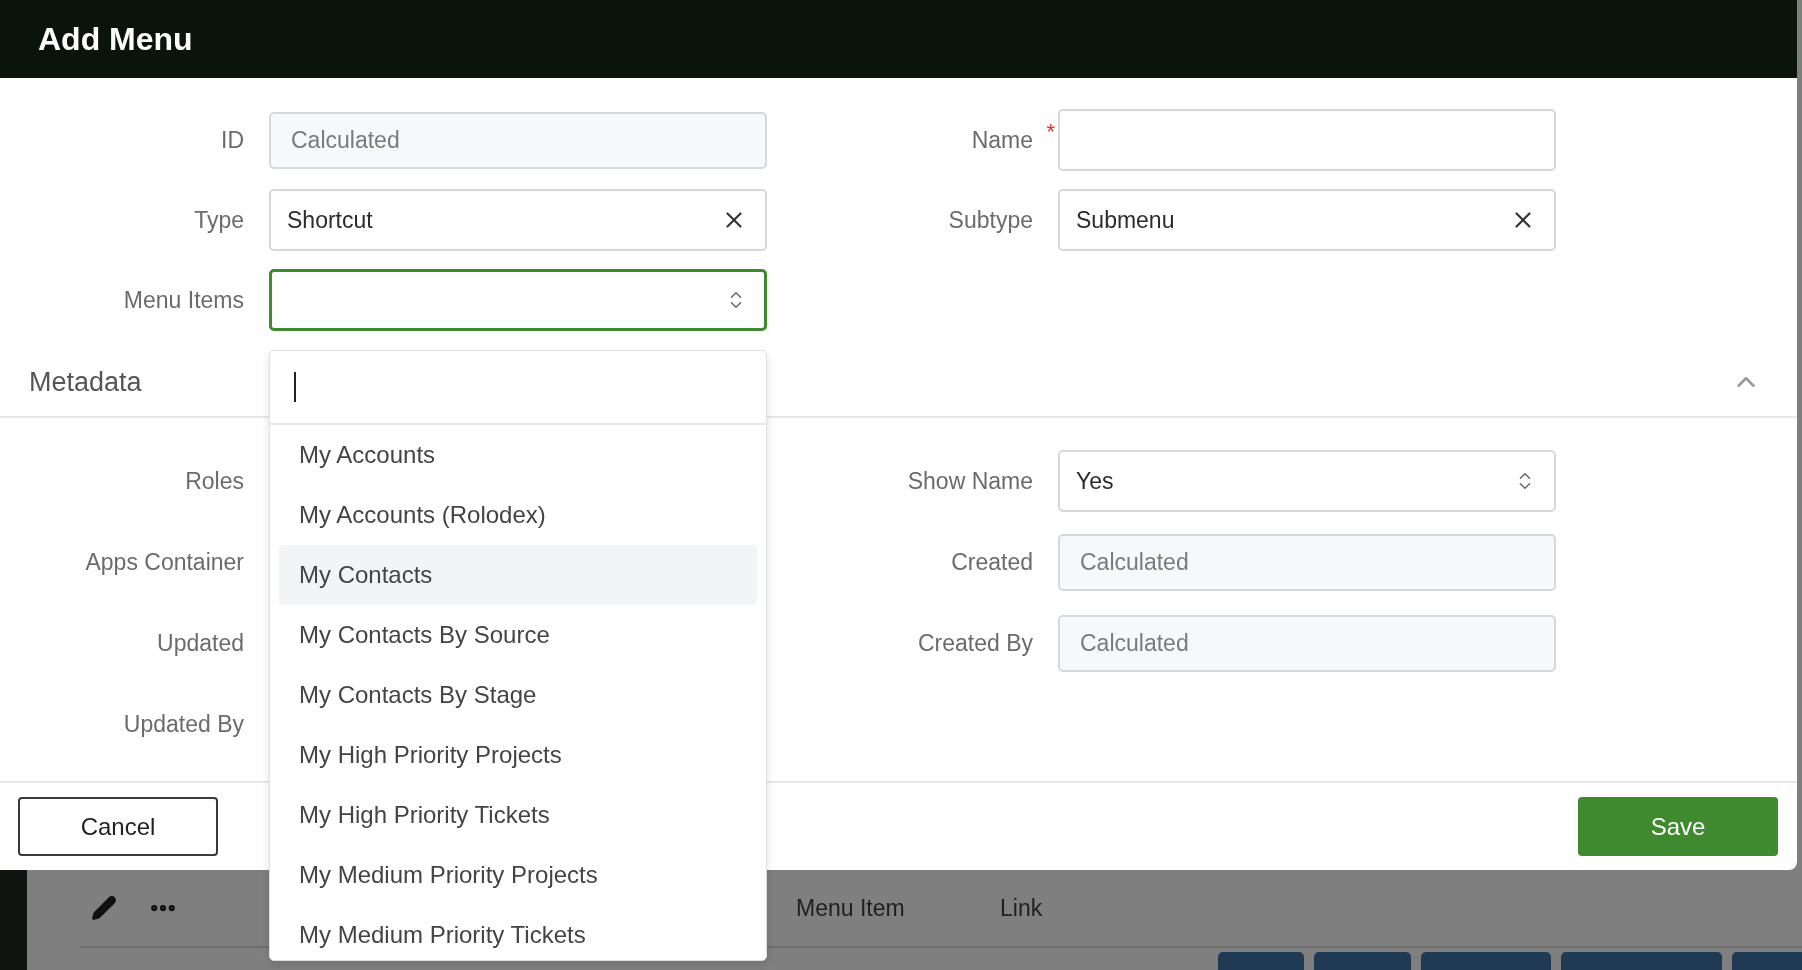 Image resolution: width=1802 pixels, height=970 pixels. I want to click on select-field: Submenu, so click(1307, 220).